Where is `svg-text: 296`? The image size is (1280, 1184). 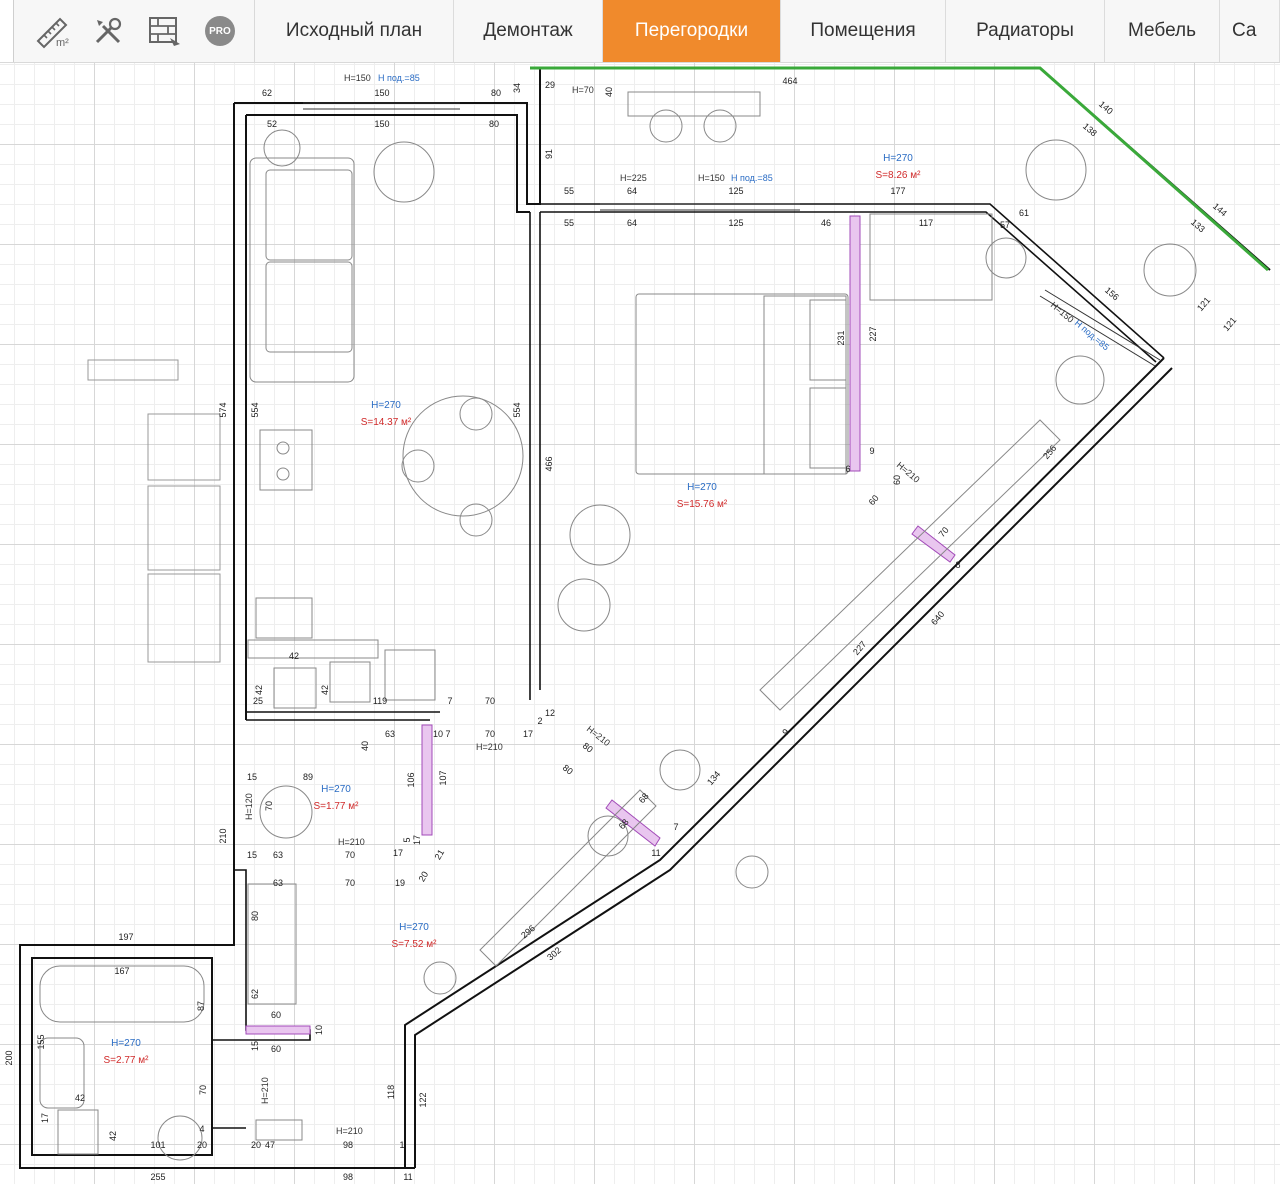
svg-text: 296 is located at coordinates (528, 931).